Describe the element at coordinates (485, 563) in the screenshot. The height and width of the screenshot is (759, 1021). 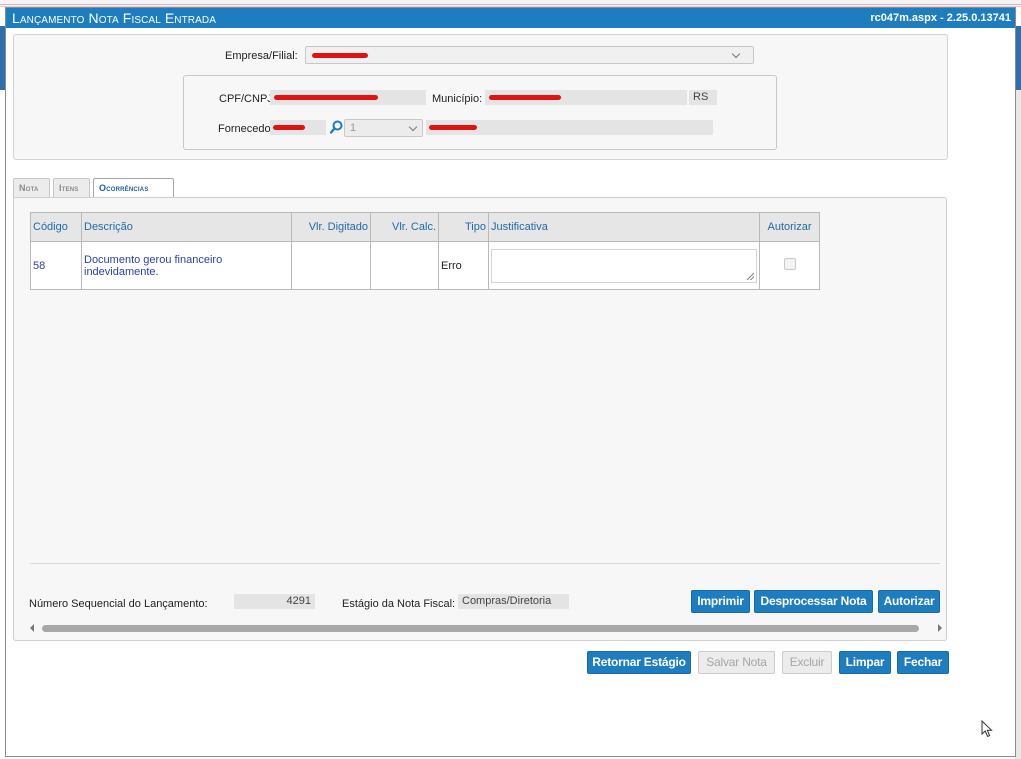
I see `panel-divider` at that location.